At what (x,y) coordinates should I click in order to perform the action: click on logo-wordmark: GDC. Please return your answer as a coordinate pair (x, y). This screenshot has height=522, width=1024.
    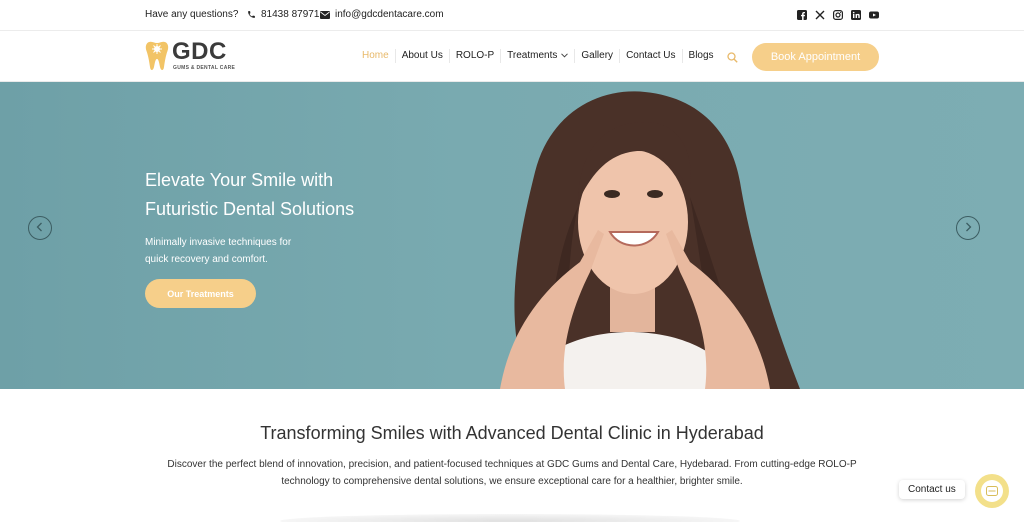
    Looking at the image, I should click on (199, 51).